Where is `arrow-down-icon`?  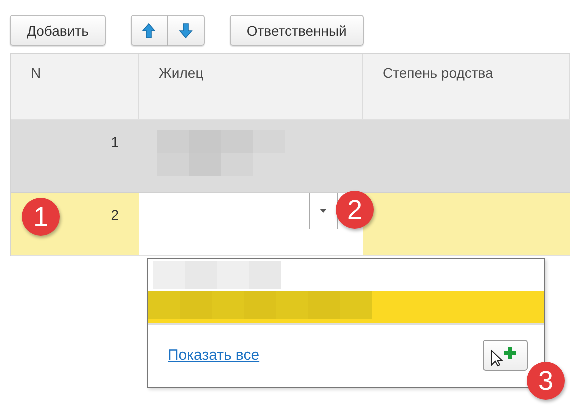
arrow-down-icon is located at coordinates (185, 30).